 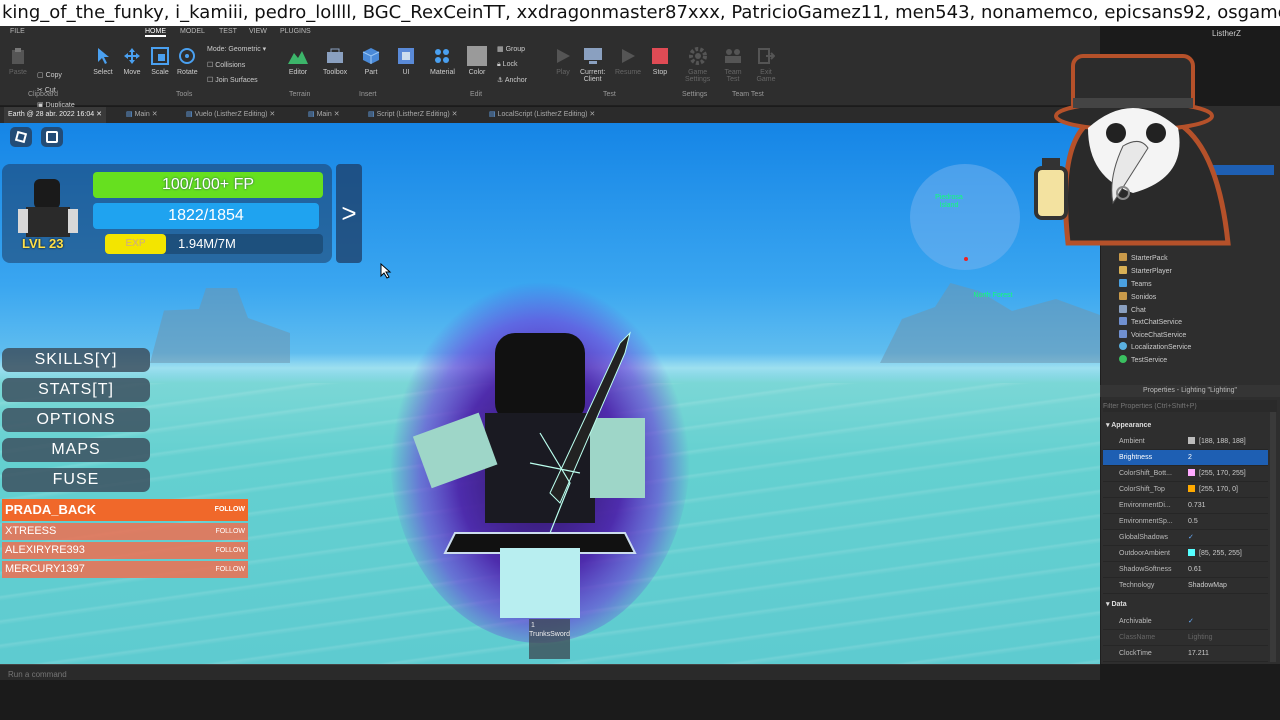 What do you see at coordinates (1123, 321) in the screenshot?
I see `service-icon` at bounding box center [1123, 321].